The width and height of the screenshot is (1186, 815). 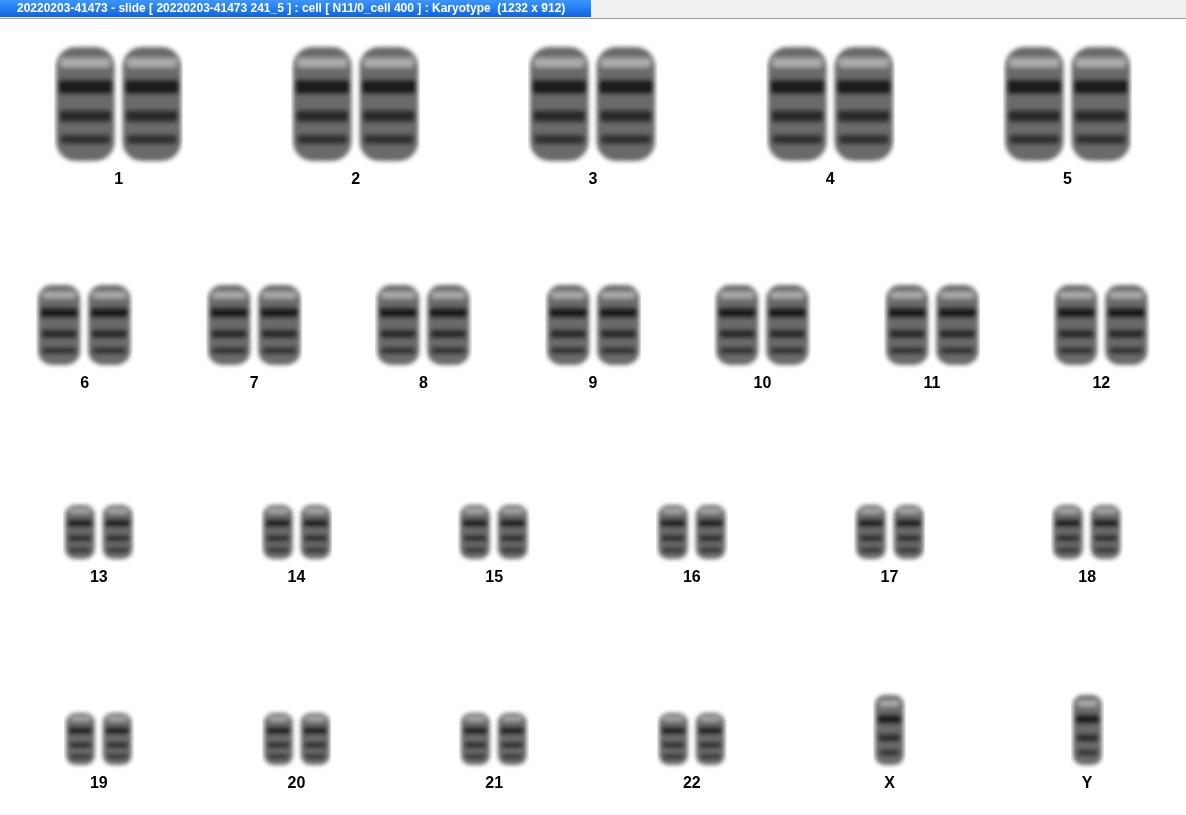 I want to click on chromosome-label: 22, so click(x=691, y=783).